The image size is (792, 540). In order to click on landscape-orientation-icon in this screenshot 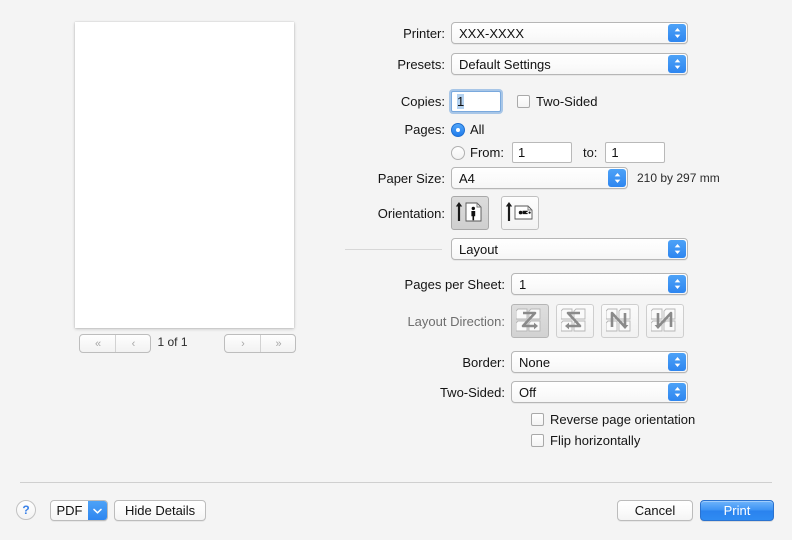, I will do `click(520, 213)`.